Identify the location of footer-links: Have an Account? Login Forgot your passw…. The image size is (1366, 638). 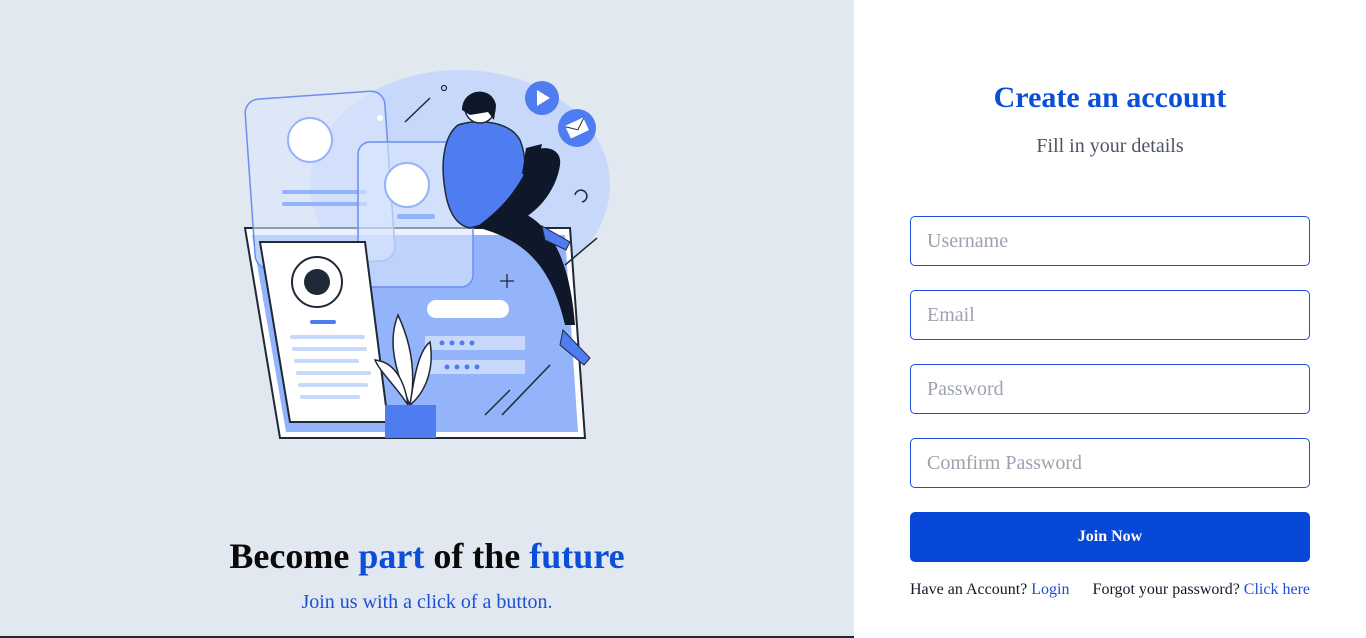
(1110, 590).